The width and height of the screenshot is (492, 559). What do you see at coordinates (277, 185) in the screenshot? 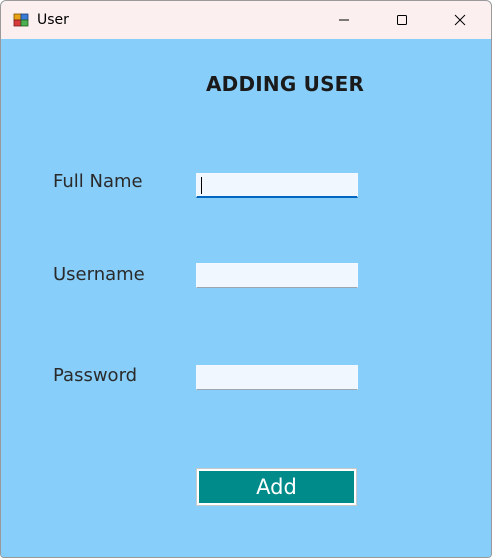
I see `full-name-input` at bounding box center [277, 185].